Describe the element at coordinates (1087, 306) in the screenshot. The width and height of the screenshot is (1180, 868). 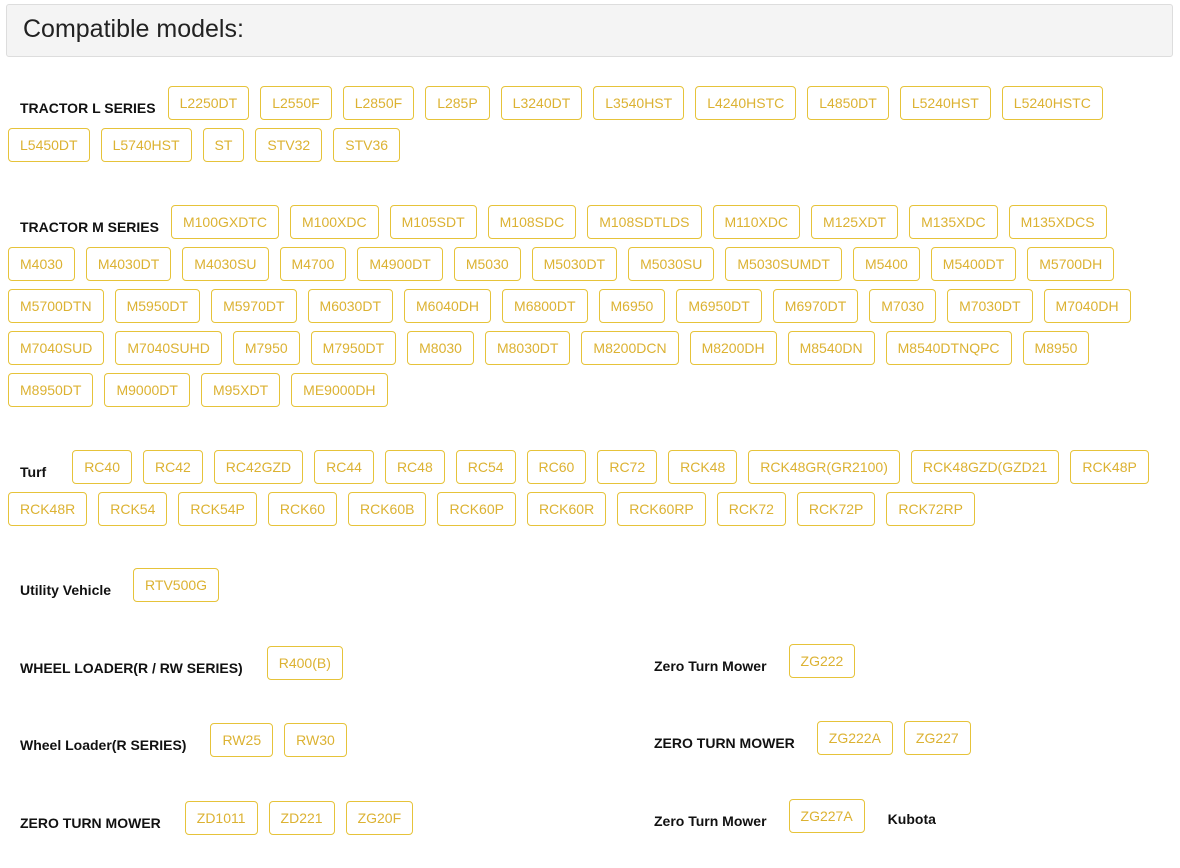
I see `model-chip: M7040DH` at that location.